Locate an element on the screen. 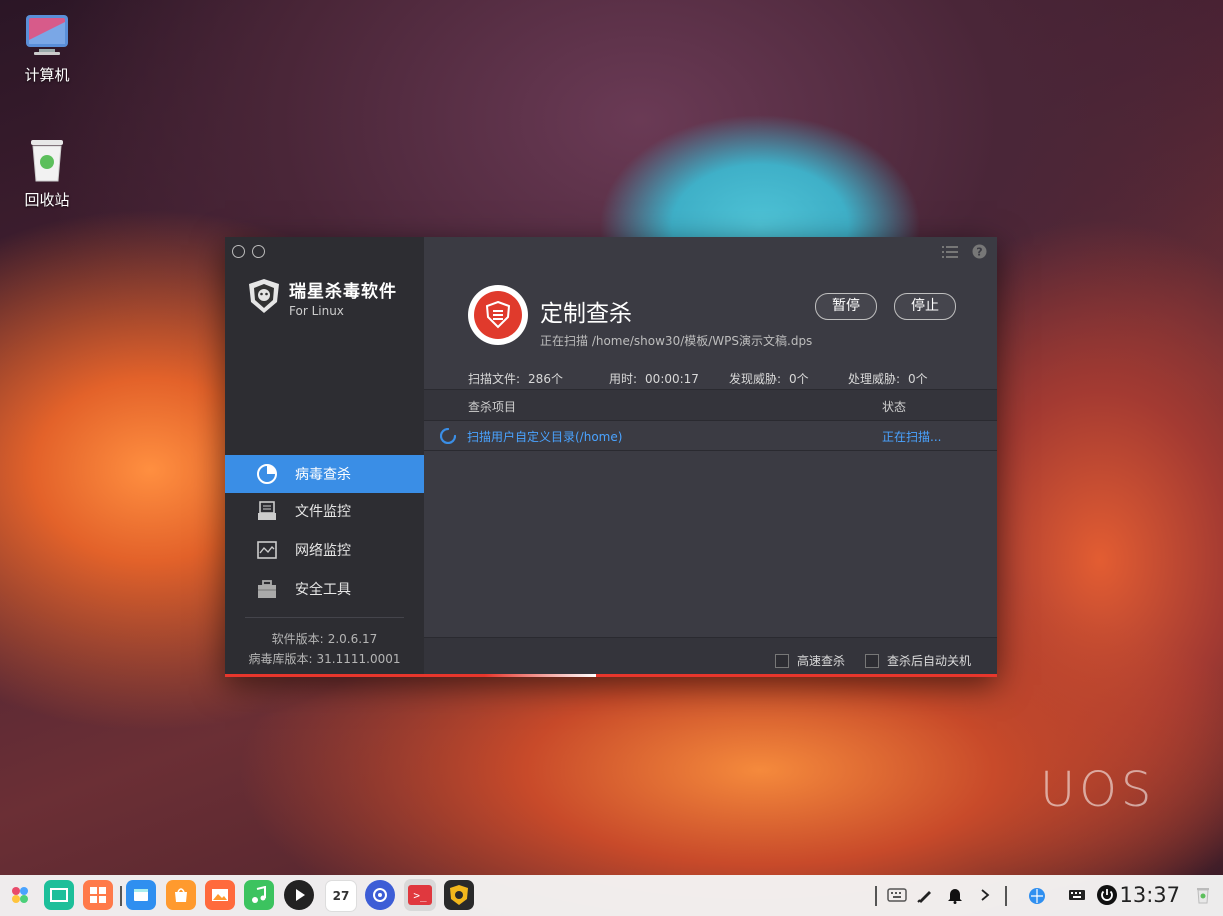 Image resolution: width=1223 pixels, height=916 pixels. calendar-day: 27 is located at coordinates (341, 896).